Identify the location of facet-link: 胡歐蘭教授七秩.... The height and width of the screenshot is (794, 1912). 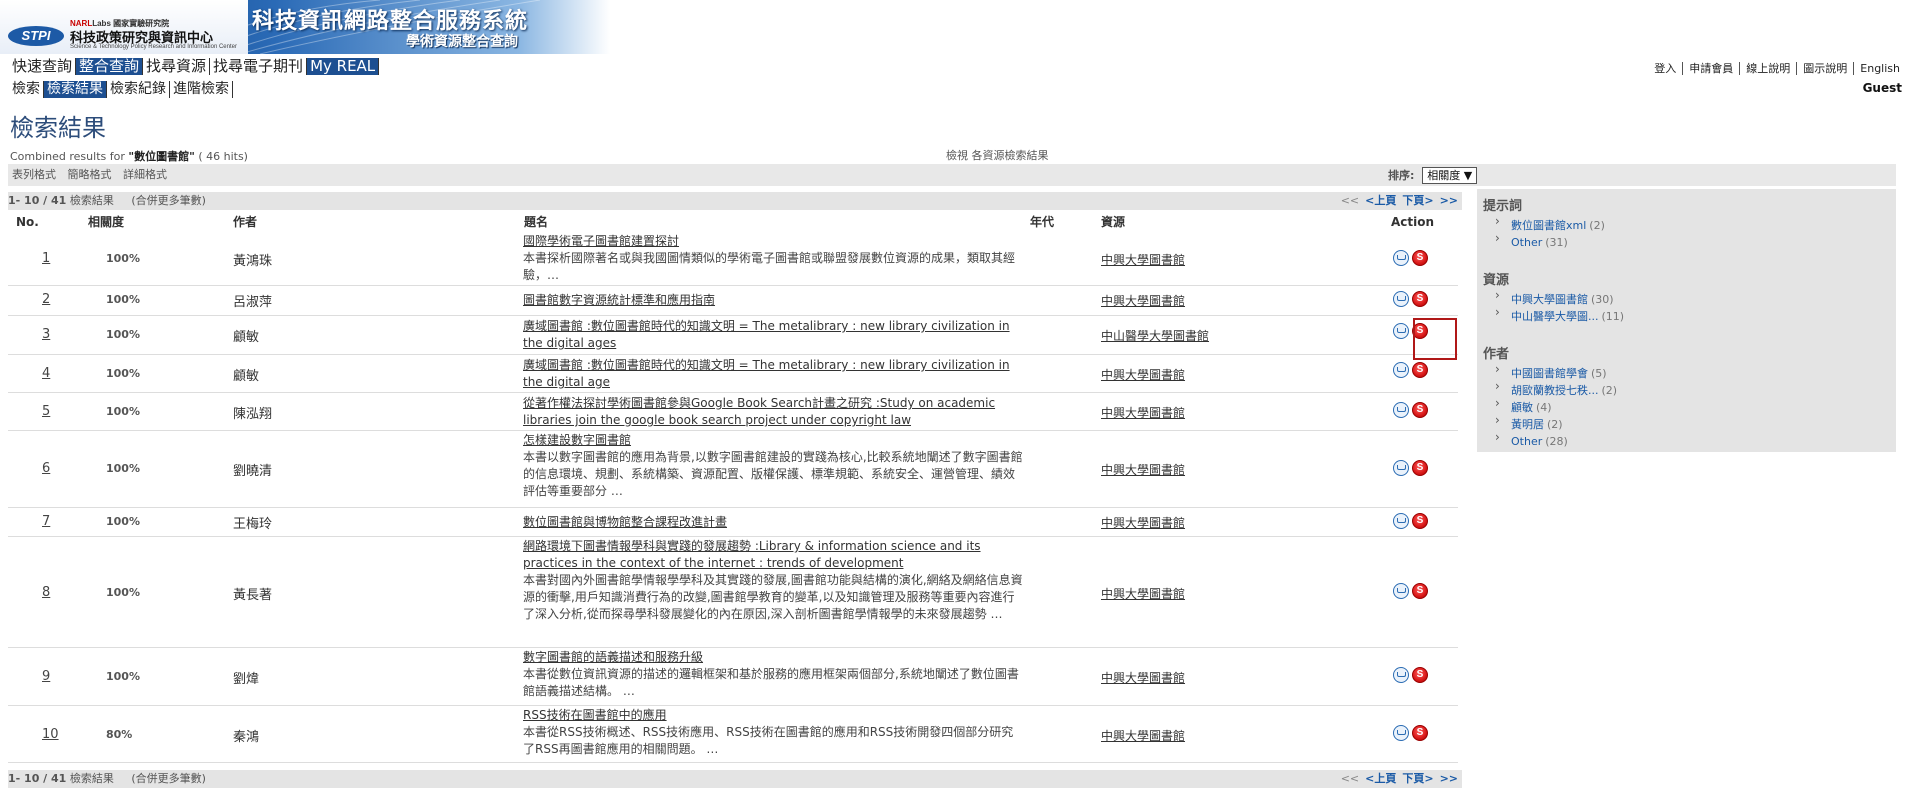
(1555, 390).